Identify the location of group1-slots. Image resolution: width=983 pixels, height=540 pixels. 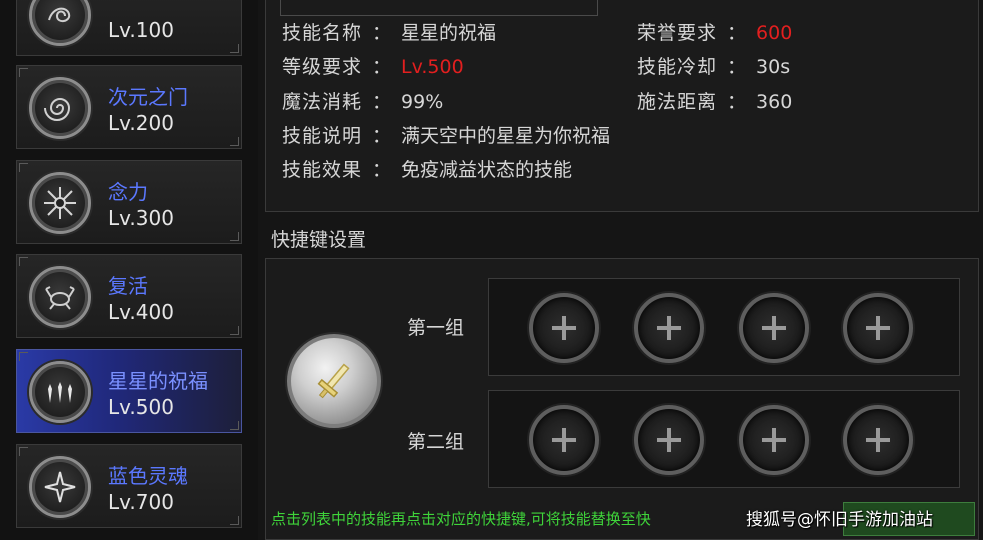
(724, 327).